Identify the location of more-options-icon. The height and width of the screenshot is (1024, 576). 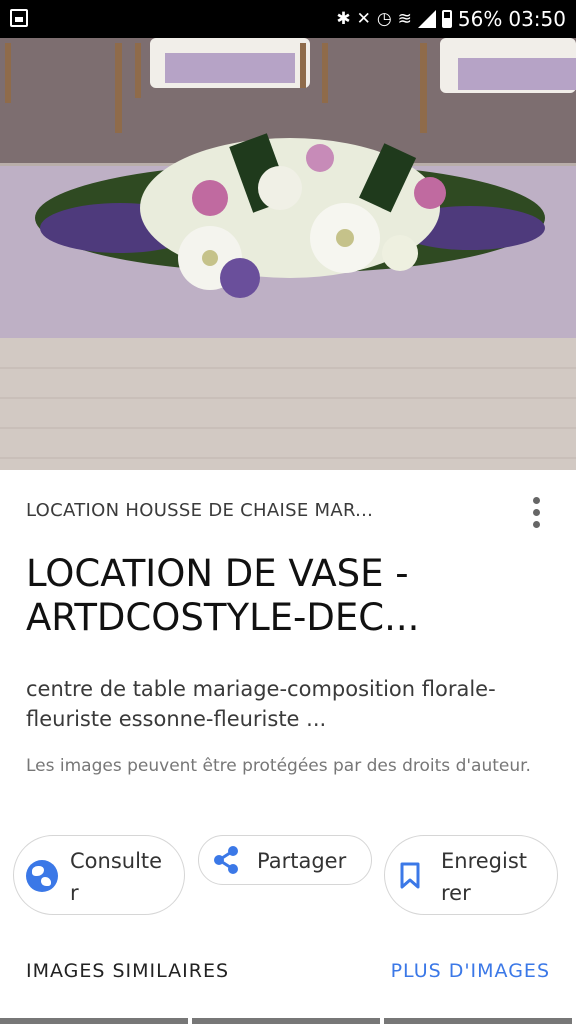
(536, 512).